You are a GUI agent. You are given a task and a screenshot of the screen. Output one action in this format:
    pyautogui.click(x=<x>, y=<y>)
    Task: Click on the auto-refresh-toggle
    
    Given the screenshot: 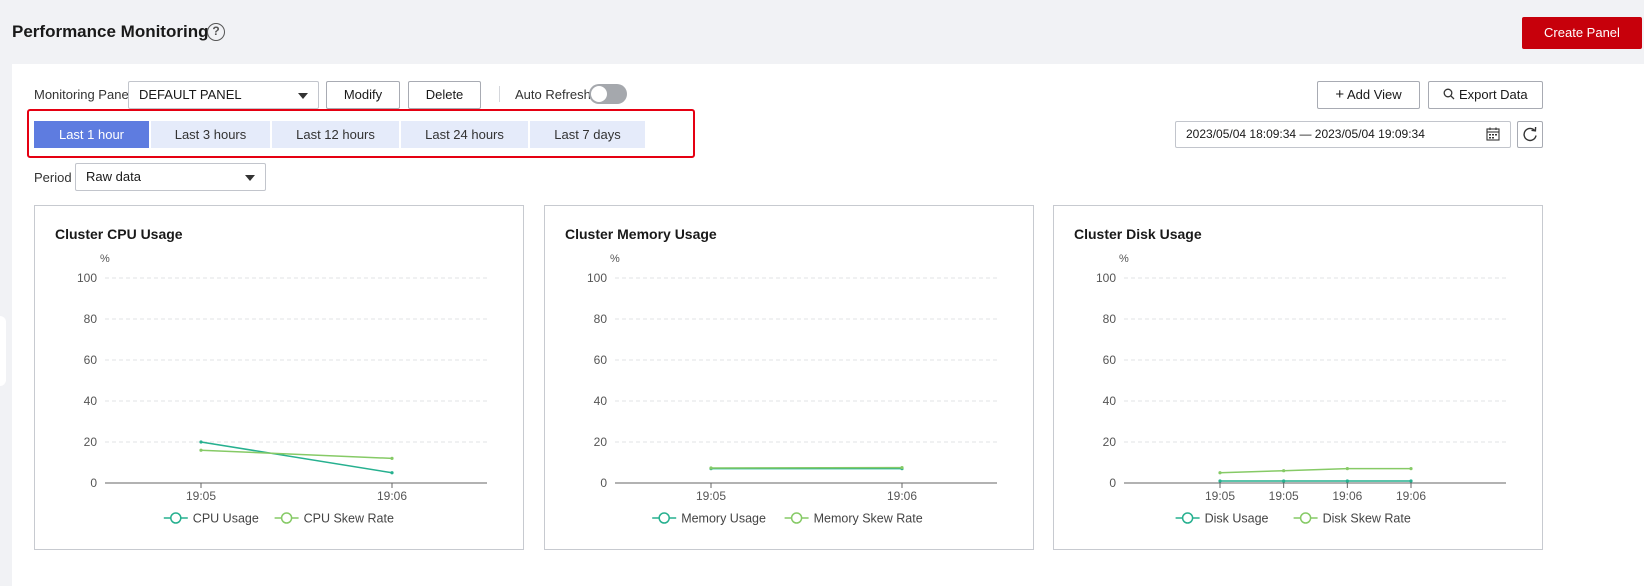 What is the action you would take?
    pyautogui.click(x=608, y=94)
    